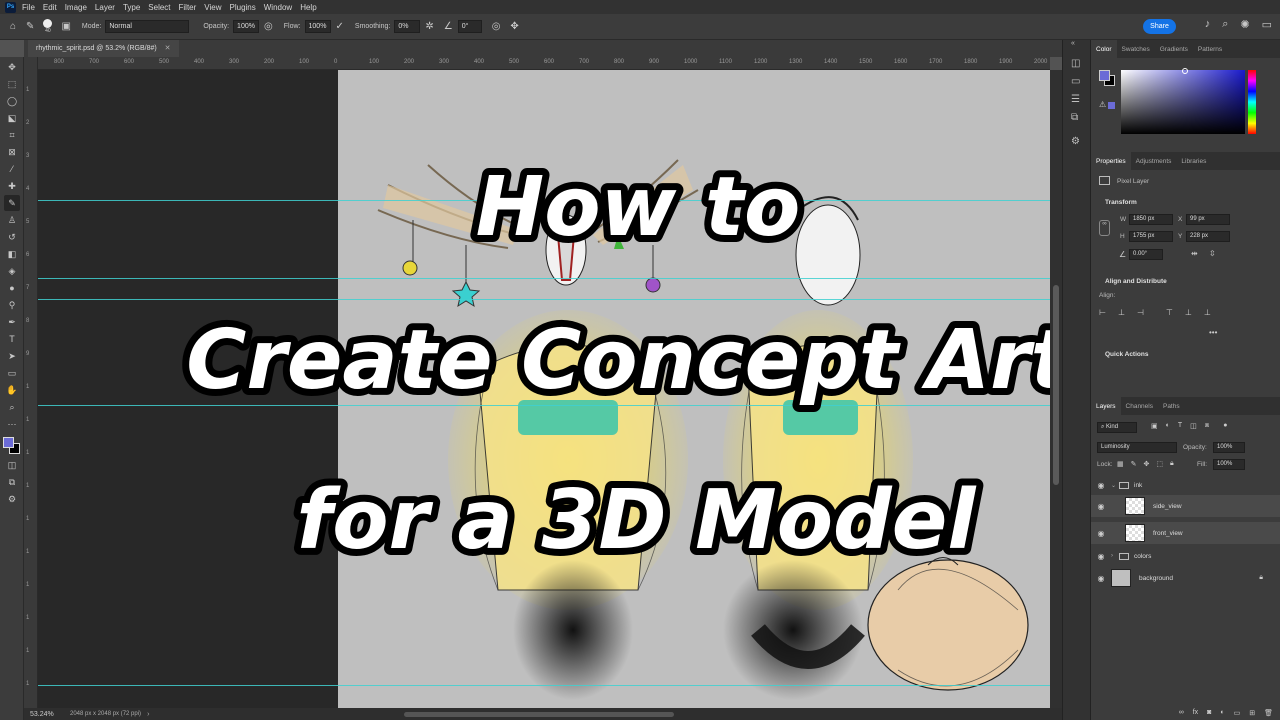 Image resolution: width=1280 pixels, height=720 pixels. I want to click on discover-icon: ✺, so click(1244, 24).